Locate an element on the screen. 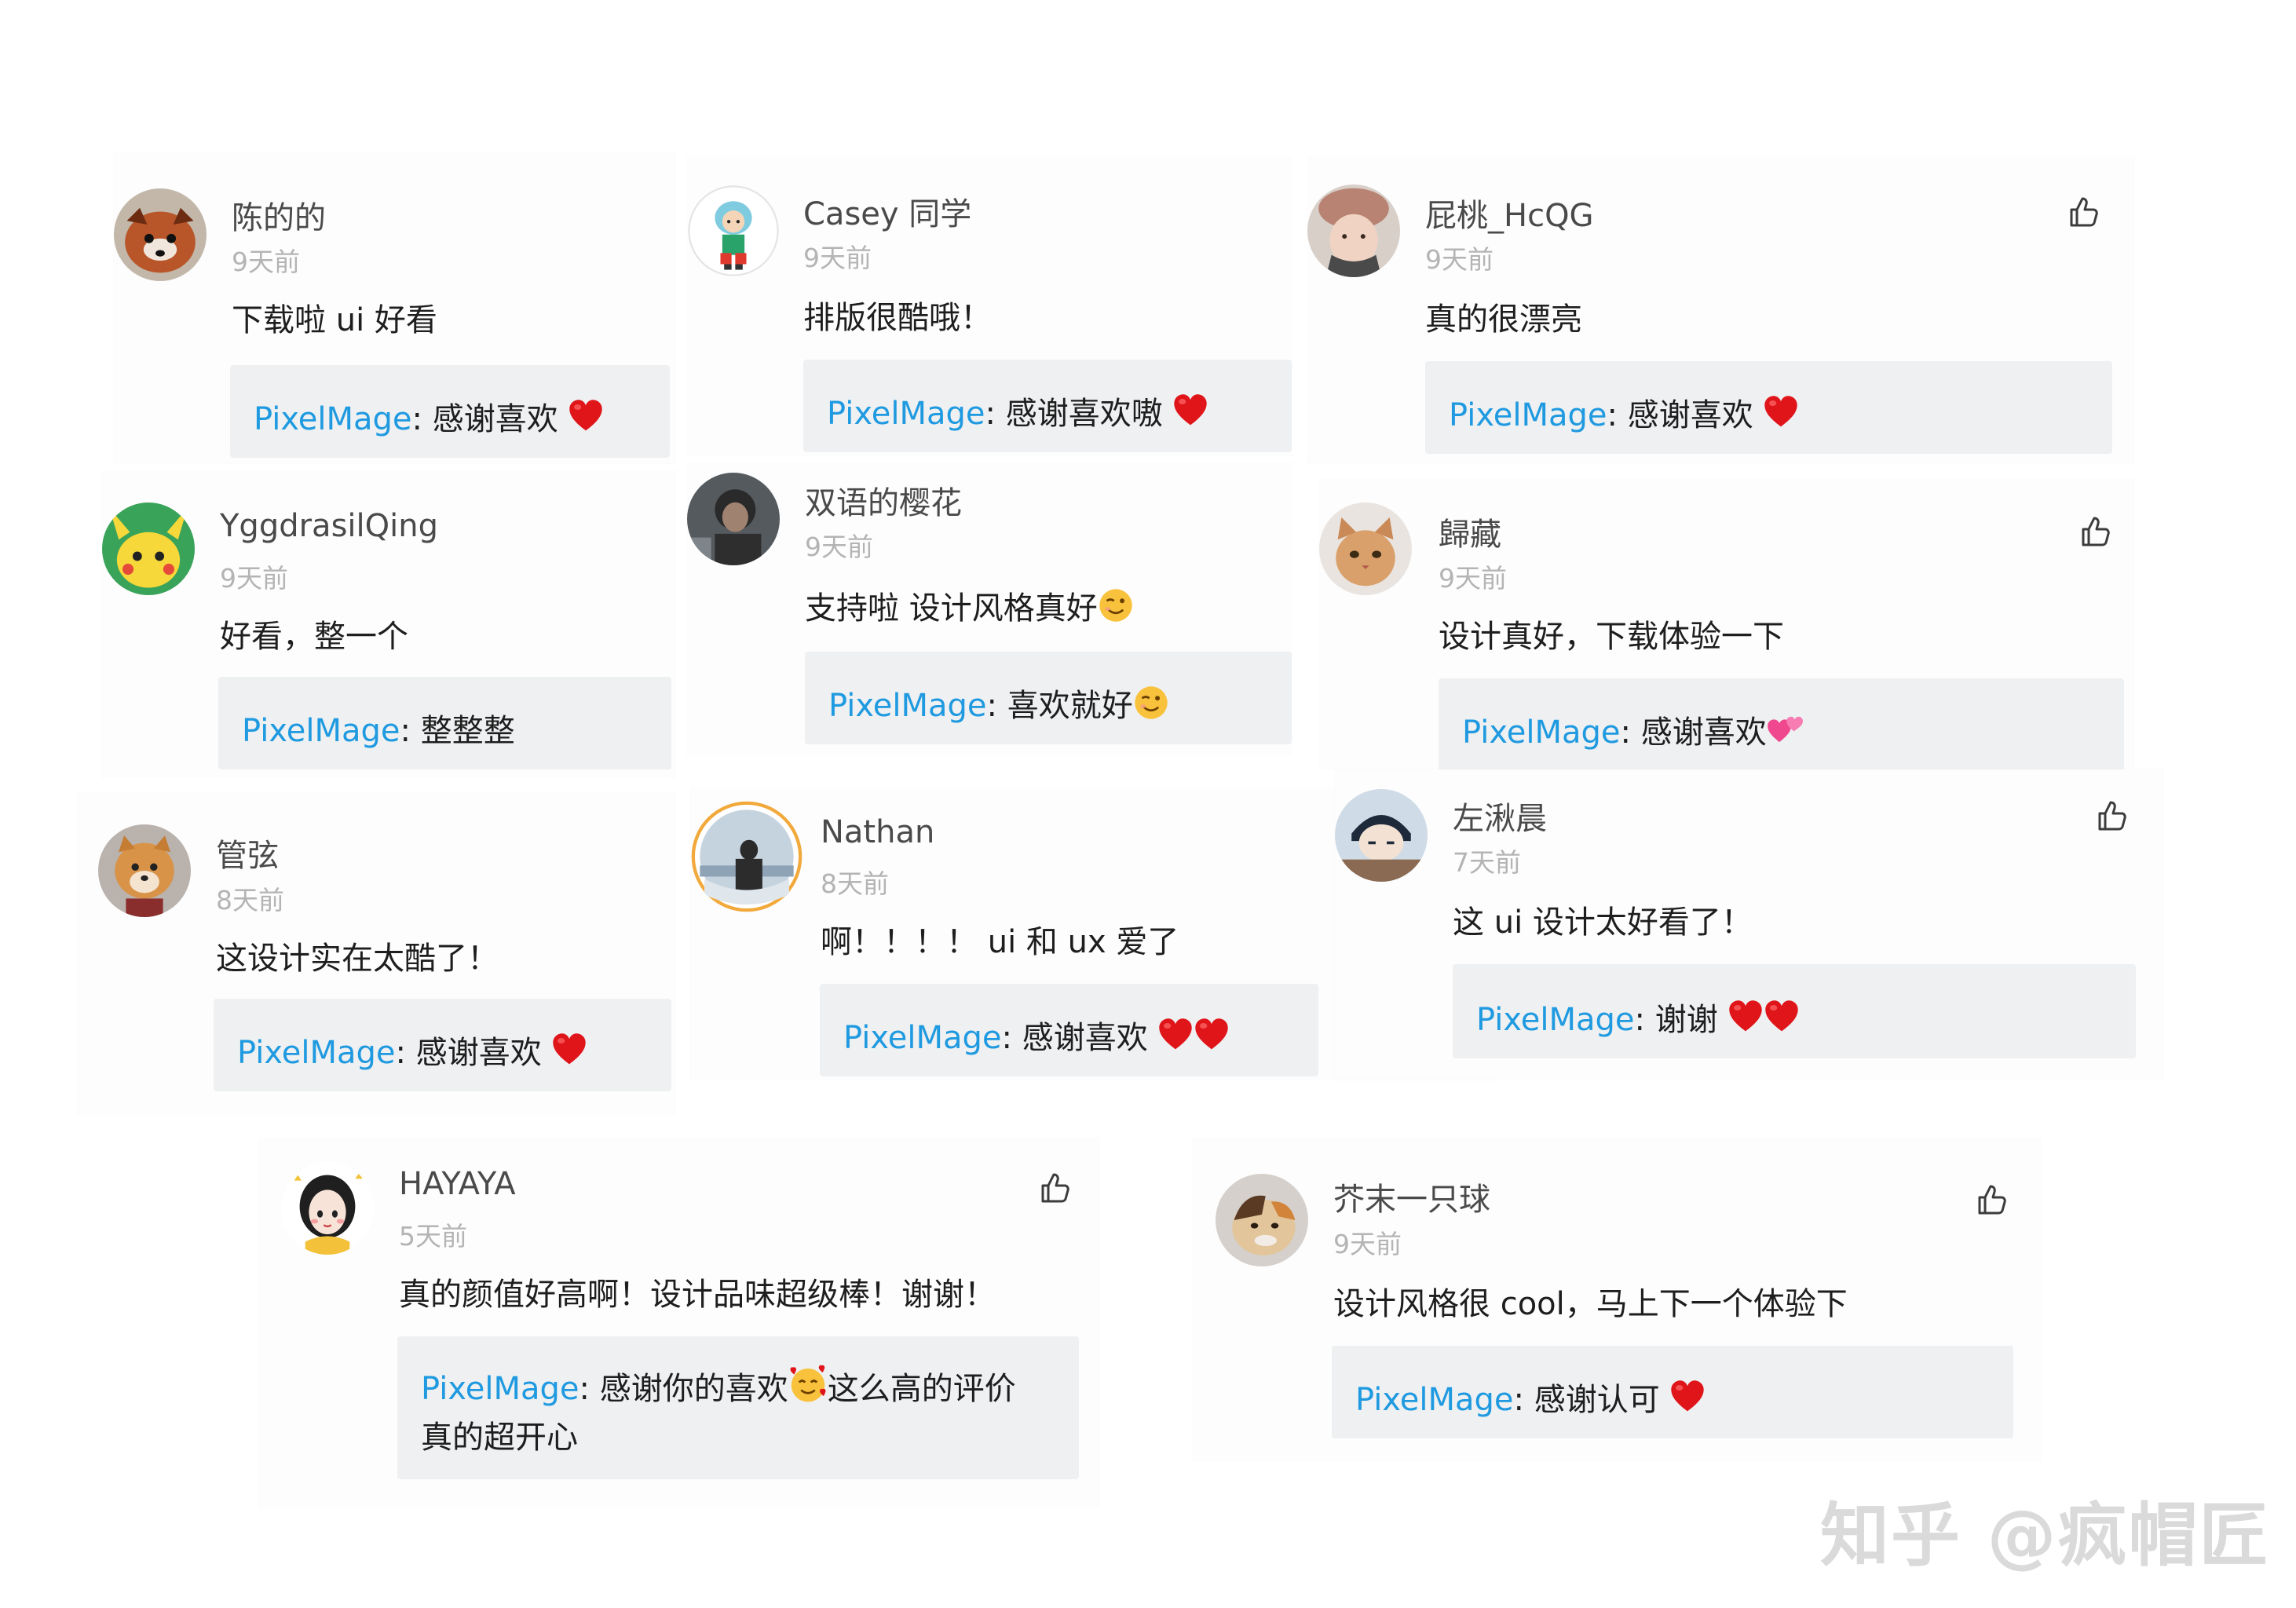 This screenshot has width=2296, height=1608. comment-card: 左湫晨 7天前 这 ui 设计太好看了！ PixelMage: 谢谢 is located at coordinates (1749, 924).